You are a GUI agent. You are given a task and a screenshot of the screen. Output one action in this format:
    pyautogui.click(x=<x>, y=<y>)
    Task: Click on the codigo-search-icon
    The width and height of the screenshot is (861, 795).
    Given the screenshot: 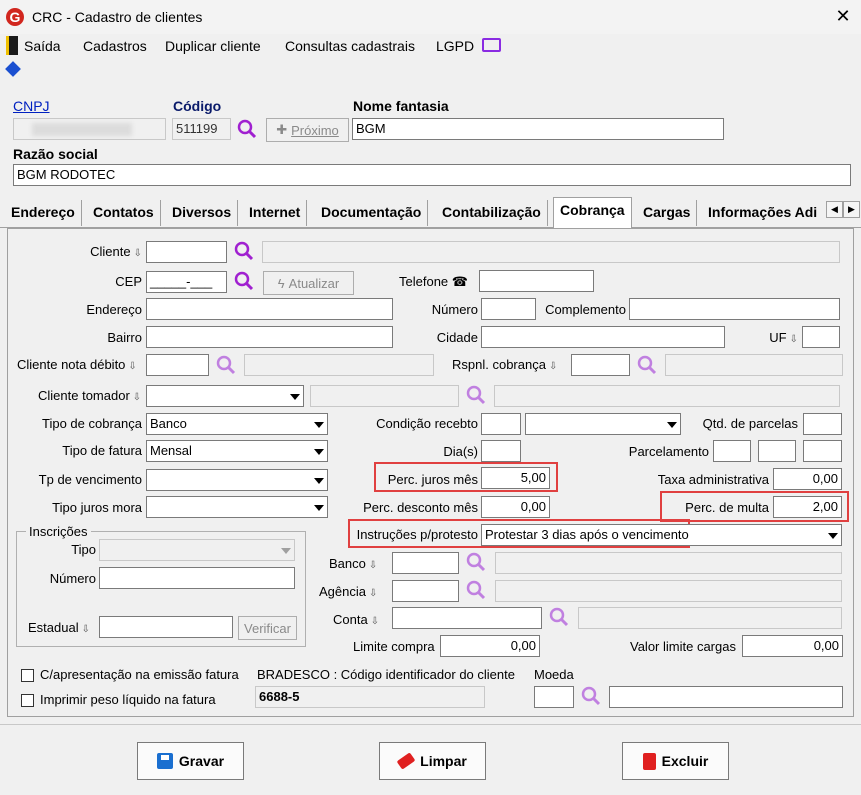 What is the action you would take?
    pyautogui.click(x=247, y=129)
    